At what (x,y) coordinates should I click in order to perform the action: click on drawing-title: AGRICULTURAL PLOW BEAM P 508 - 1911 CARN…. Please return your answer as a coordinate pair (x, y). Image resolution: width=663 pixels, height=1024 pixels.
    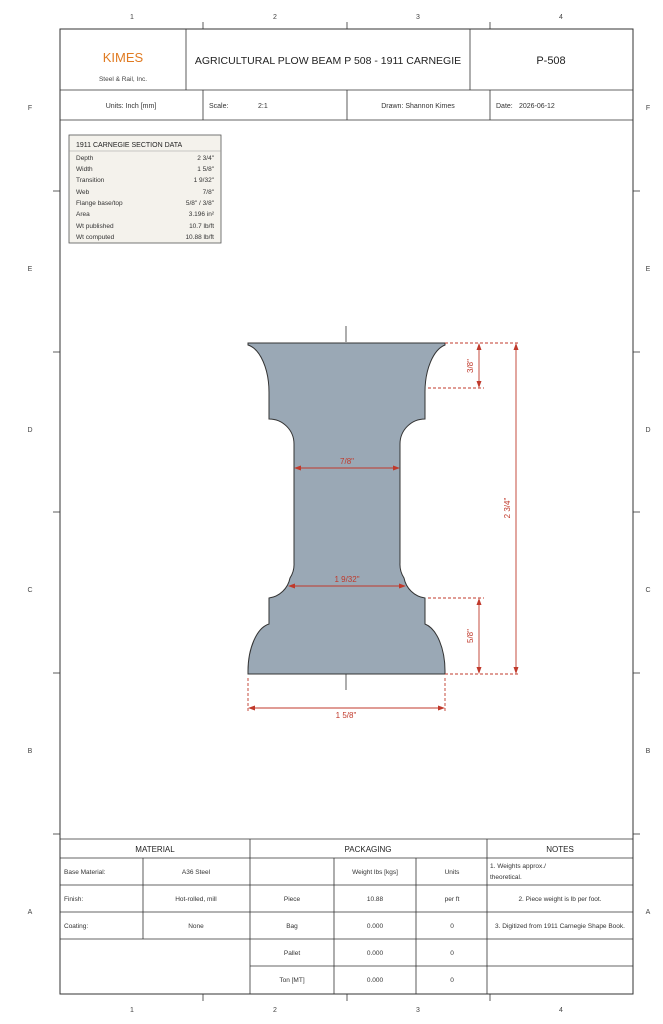
    Looking at the image, I should click on (328, 61).